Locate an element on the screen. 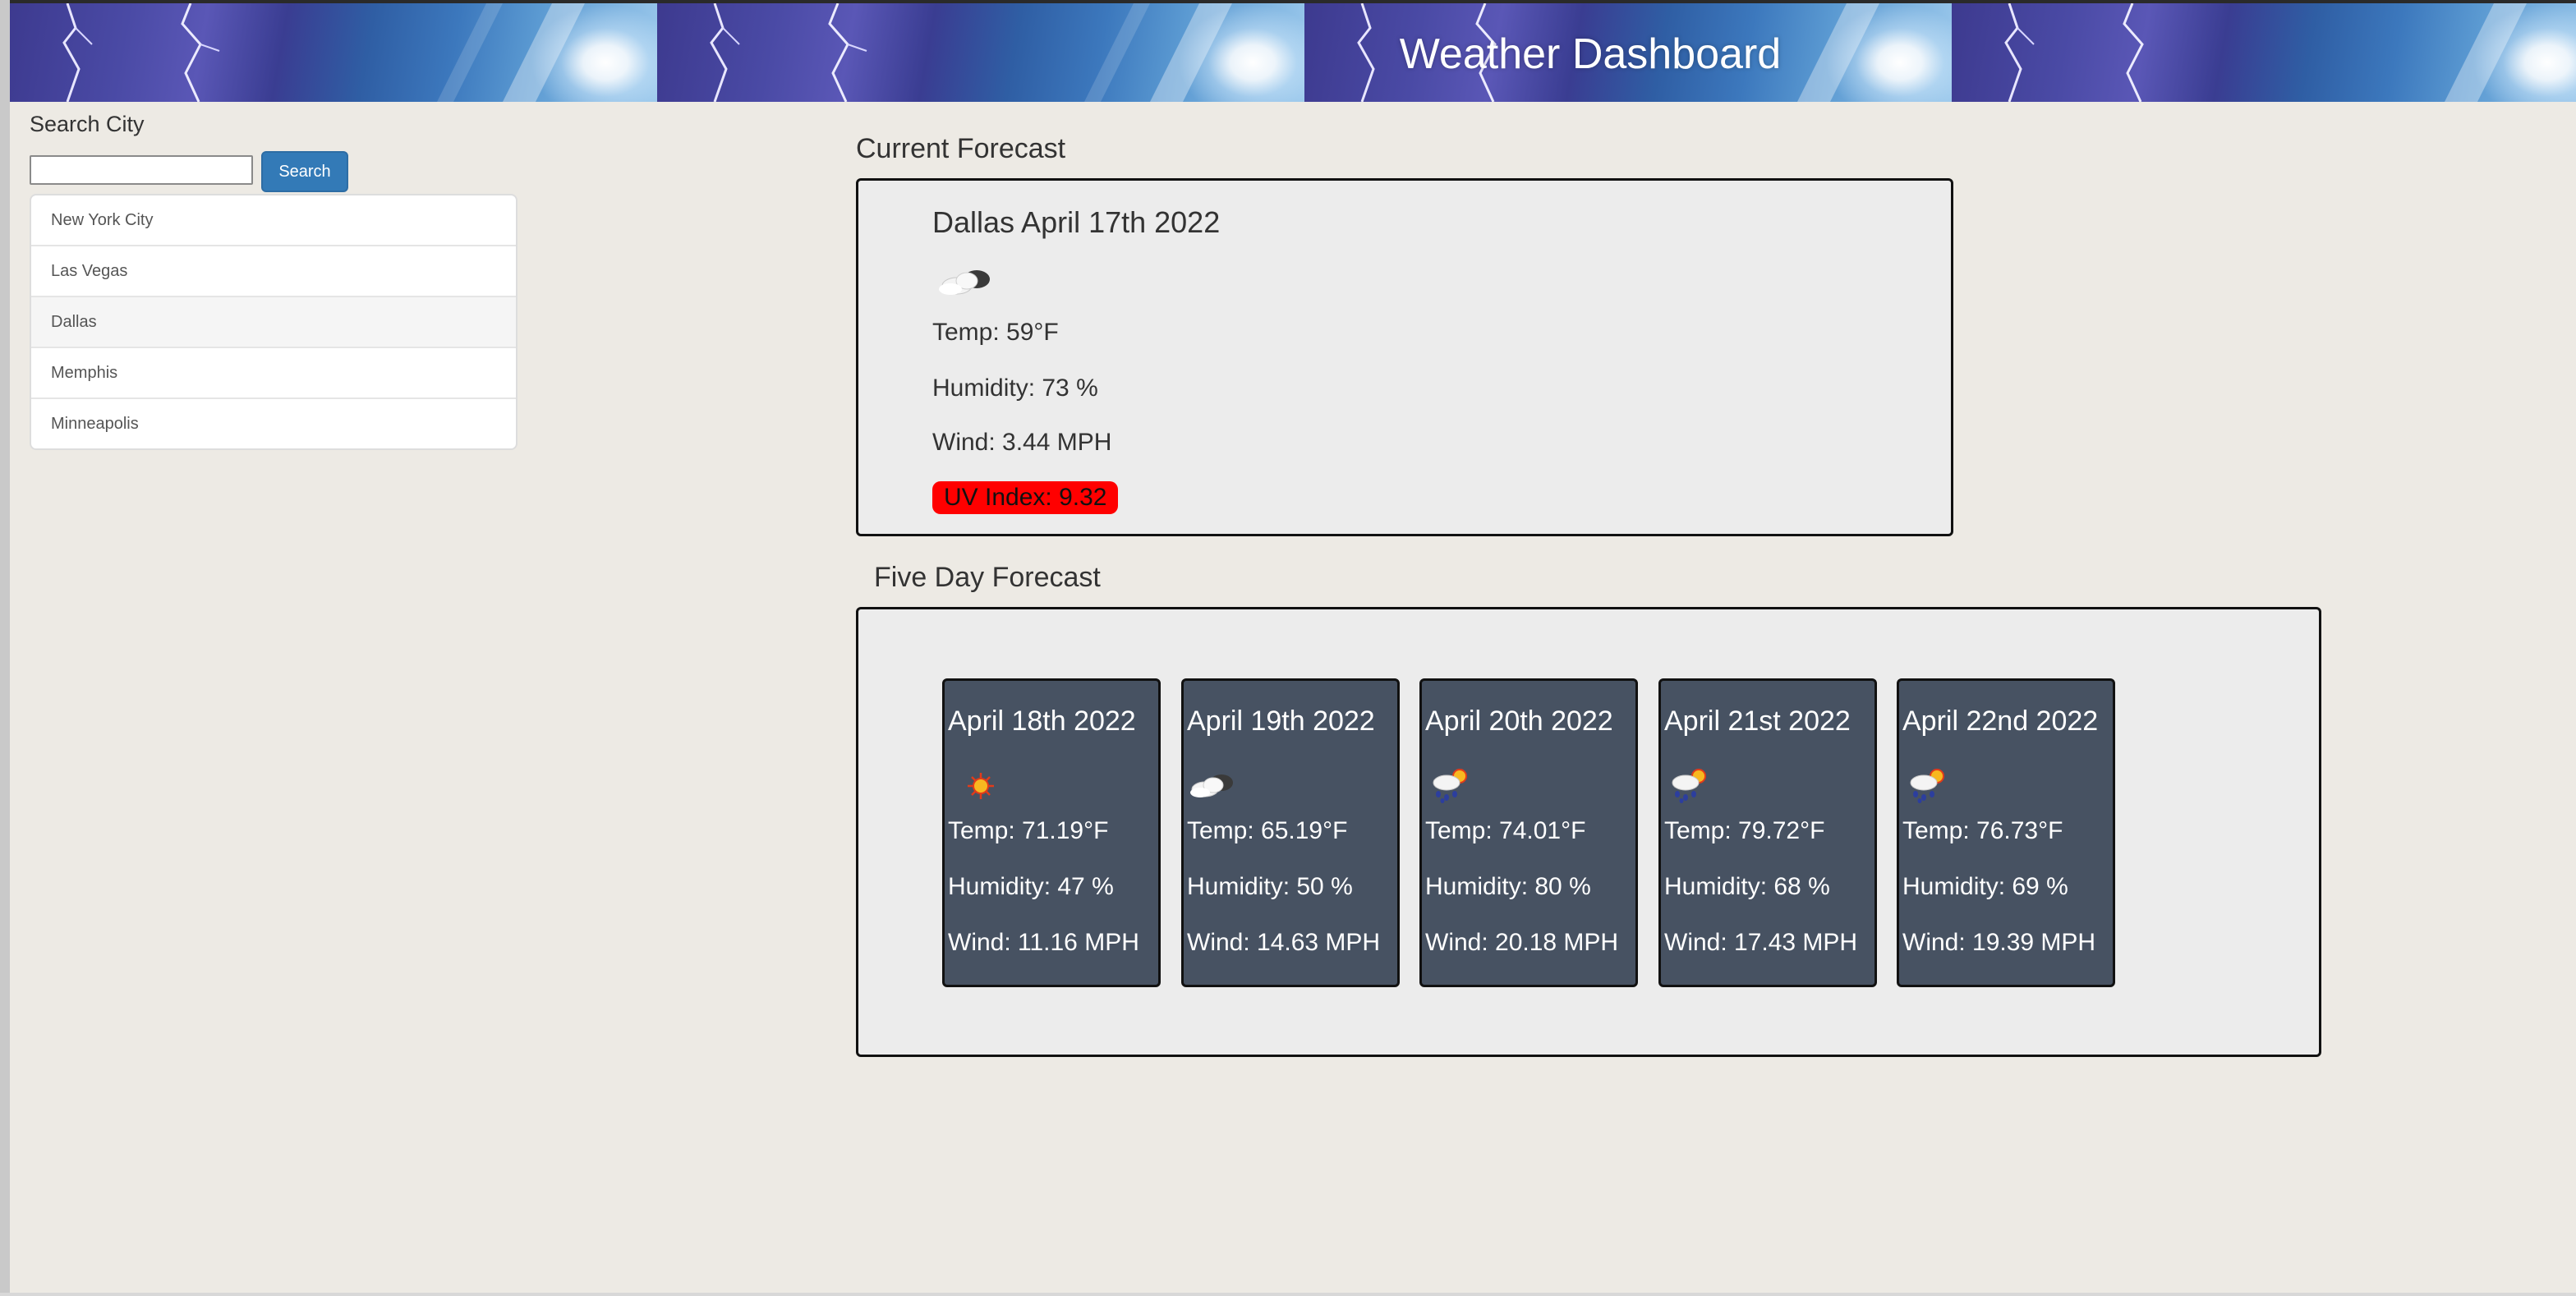 The image size is (2576, 1296). forecast-date: April 19th 2022 is located at coordinates (1281, 721).